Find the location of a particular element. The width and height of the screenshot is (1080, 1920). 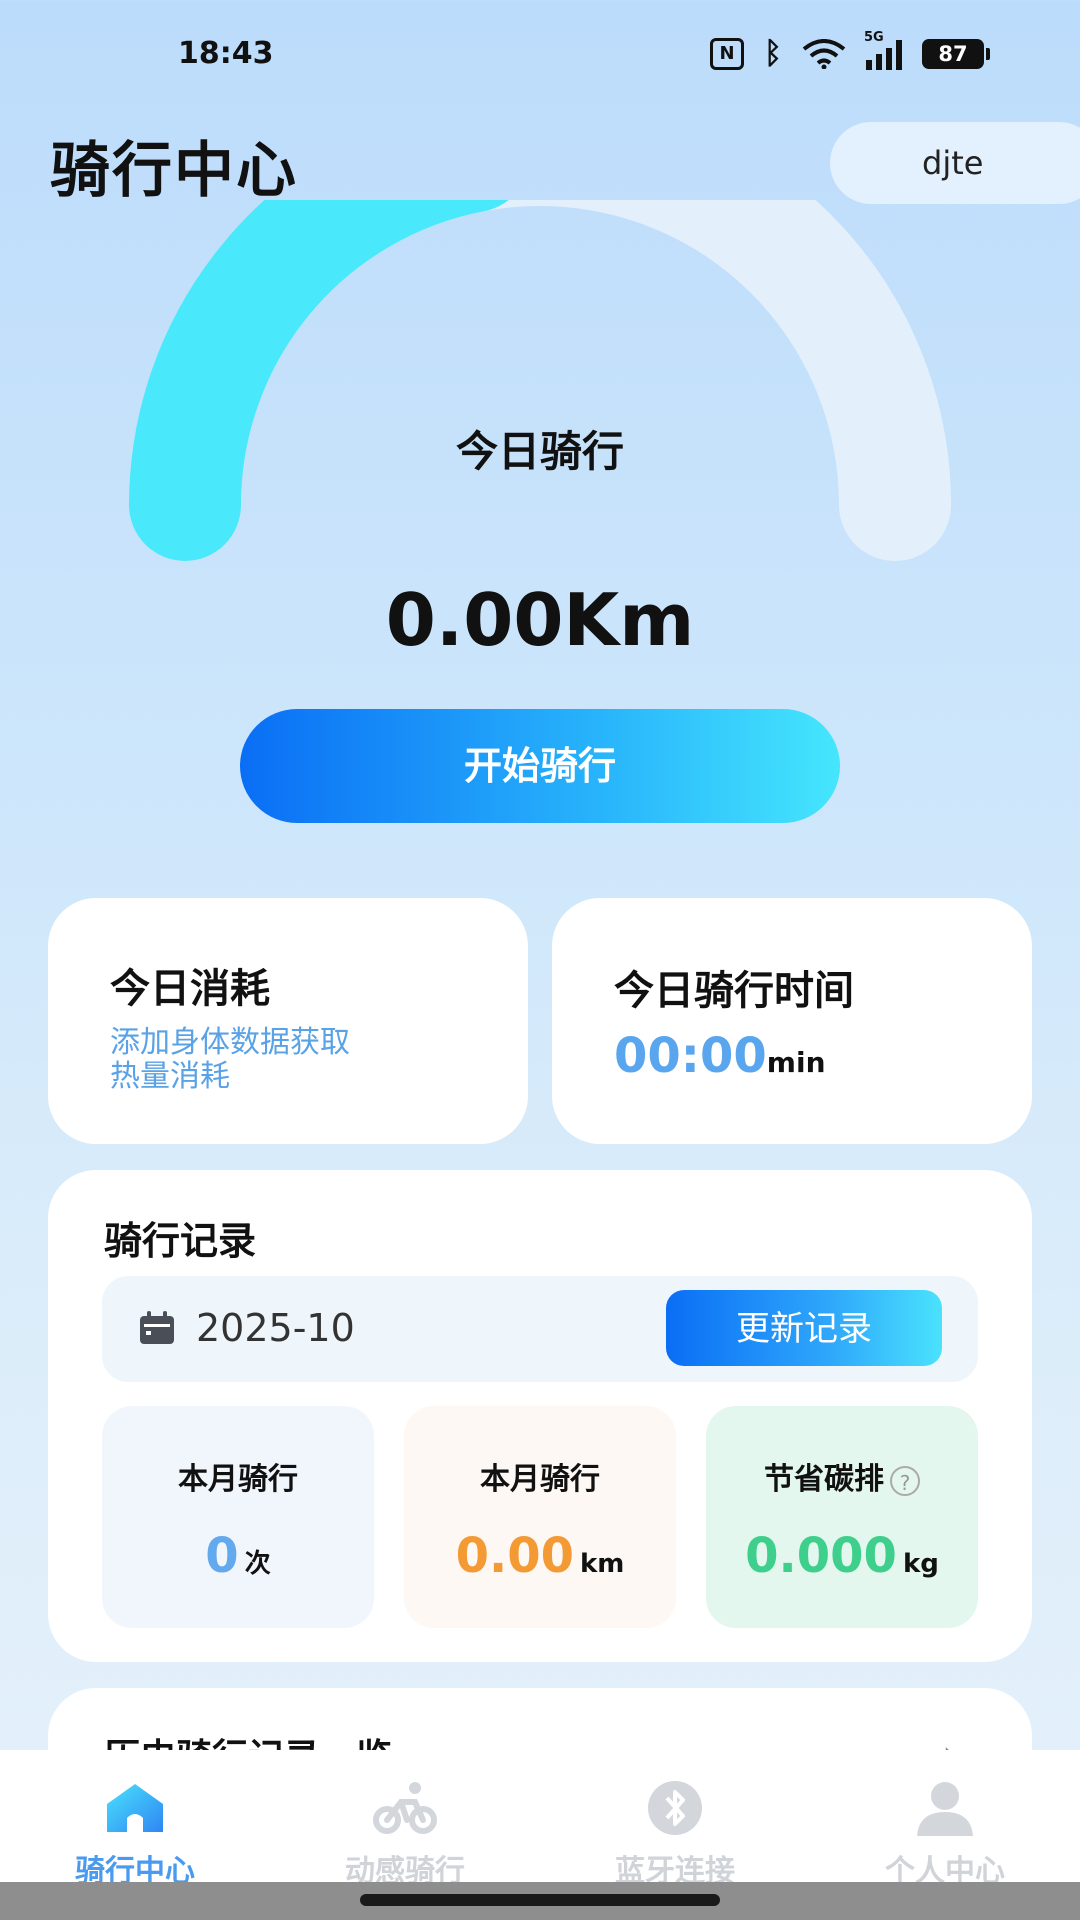

nfc-icon: N is located at coordinates (727, 53).